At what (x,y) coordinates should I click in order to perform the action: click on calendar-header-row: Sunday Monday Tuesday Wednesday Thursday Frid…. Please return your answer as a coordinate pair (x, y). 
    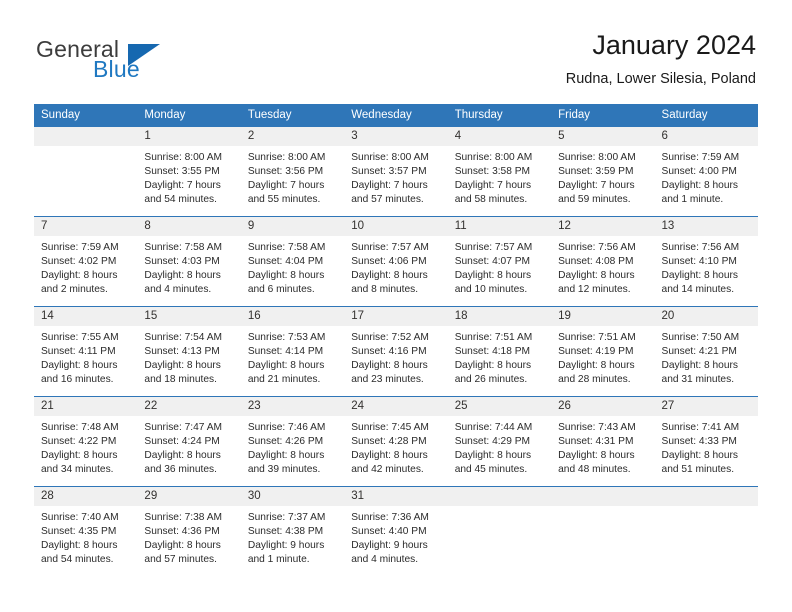
    Looking at the image, I should click on (396, 115).